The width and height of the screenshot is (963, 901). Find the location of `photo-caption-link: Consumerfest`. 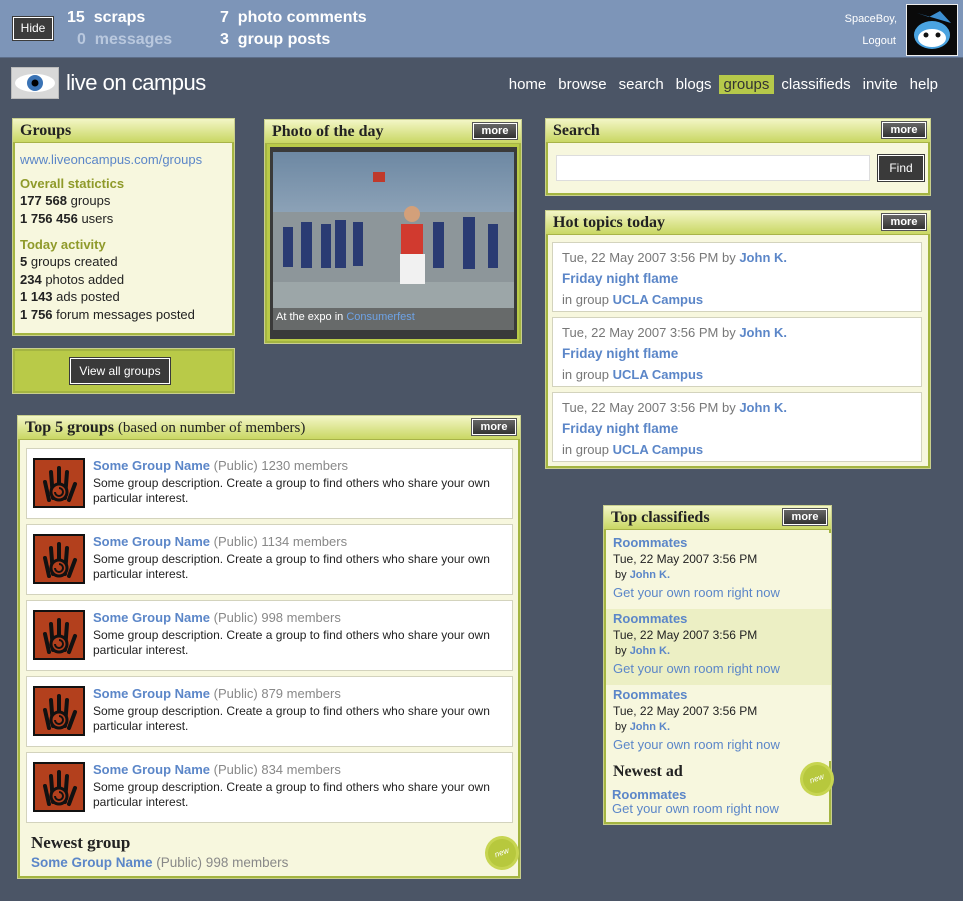

photo-caption-link: Consumerfest is located at coordinates (380, 317).